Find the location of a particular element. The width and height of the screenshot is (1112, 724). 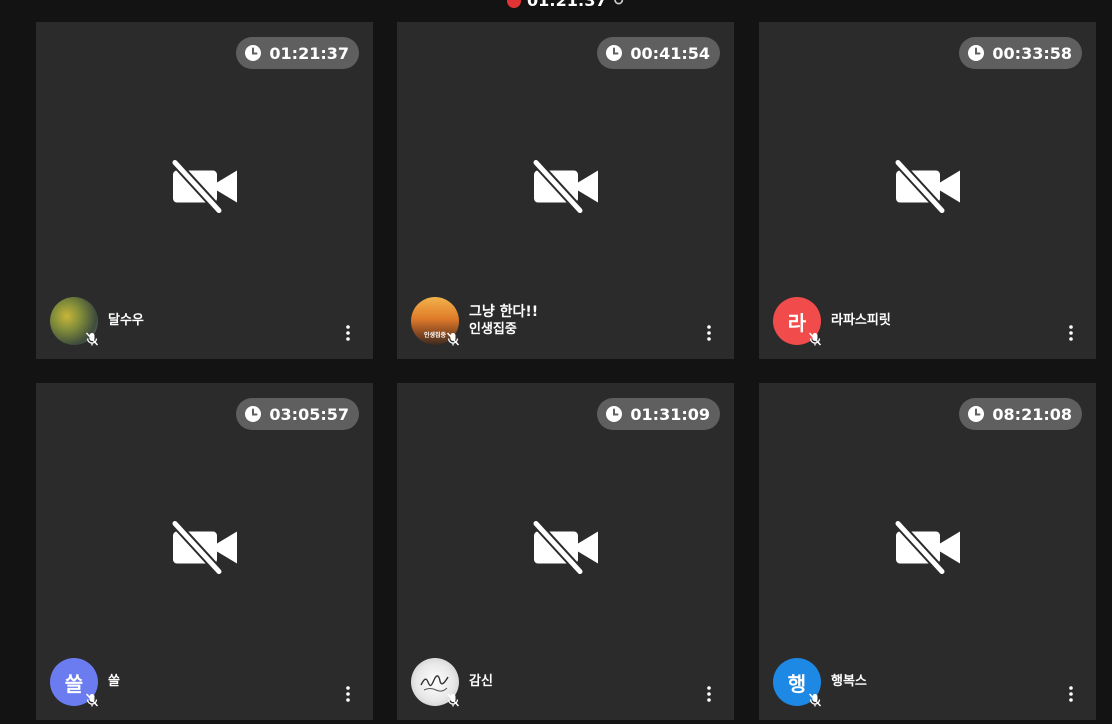

participant-name: 달수우 is located at coordinates (126, 320).